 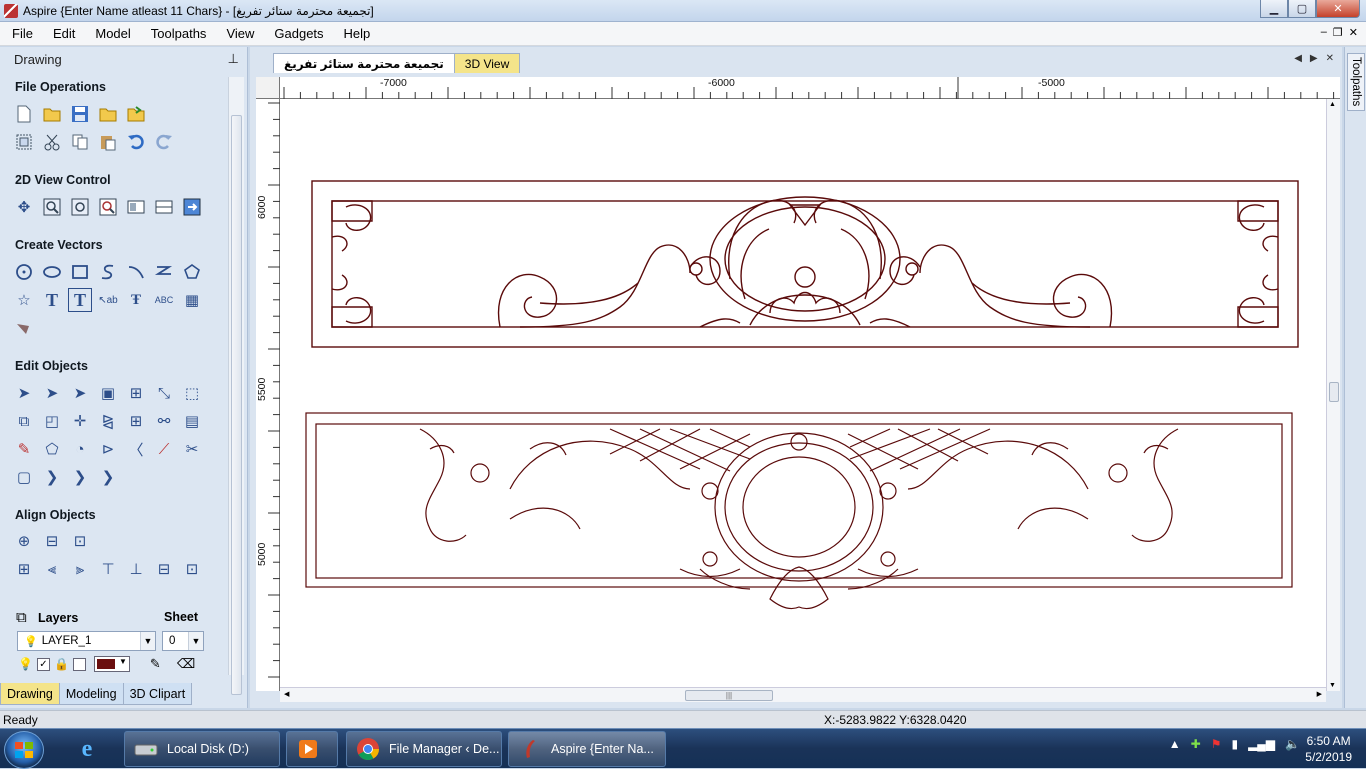 I want to click on extend-icon: ❯, so click(x=108, y=477).